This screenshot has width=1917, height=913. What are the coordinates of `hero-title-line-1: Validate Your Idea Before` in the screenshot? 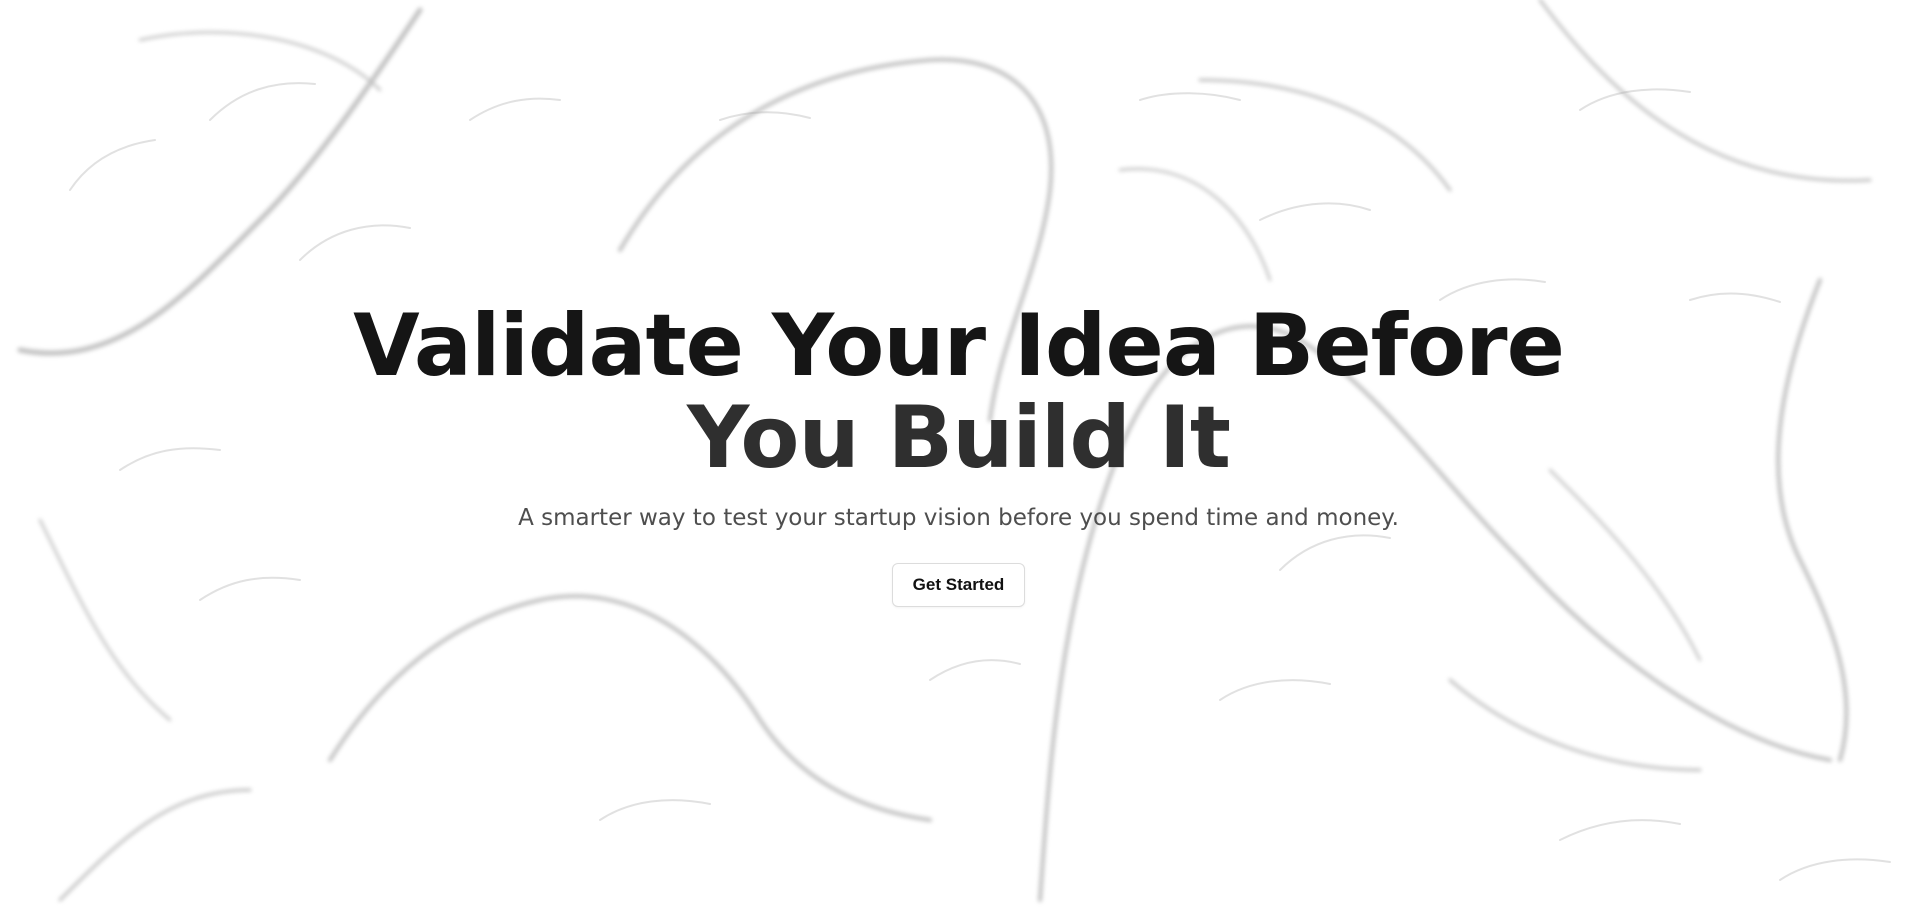 It's located at (959, 346).